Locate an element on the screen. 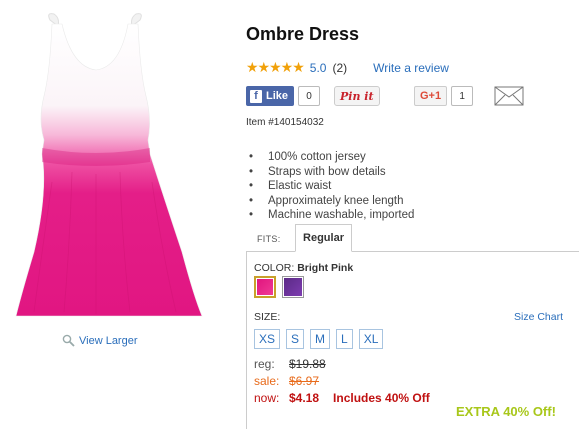  promo-text: Includes 40% Off is located at coordinates (381, 398).